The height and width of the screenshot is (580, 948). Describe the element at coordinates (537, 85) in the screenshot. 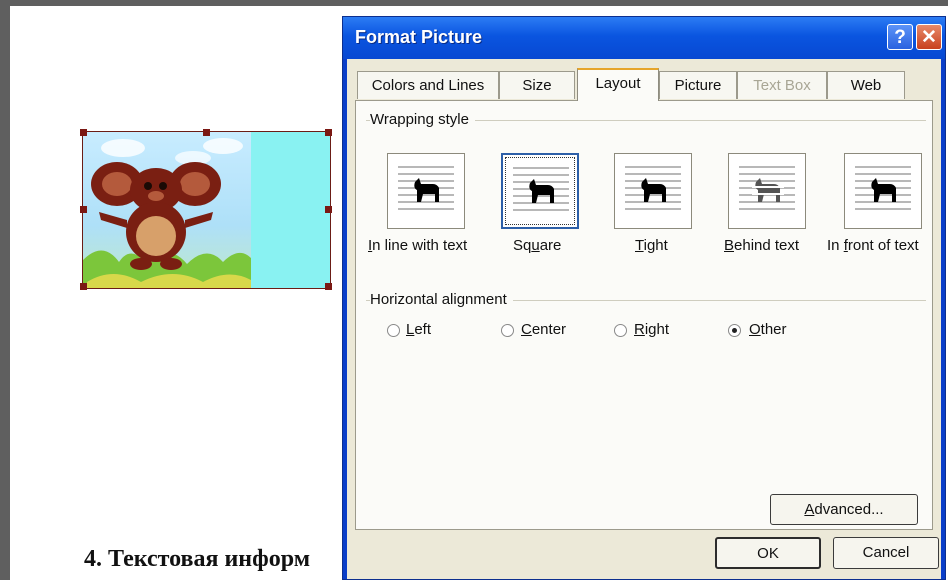

I see `tab-size: Size` at that location.